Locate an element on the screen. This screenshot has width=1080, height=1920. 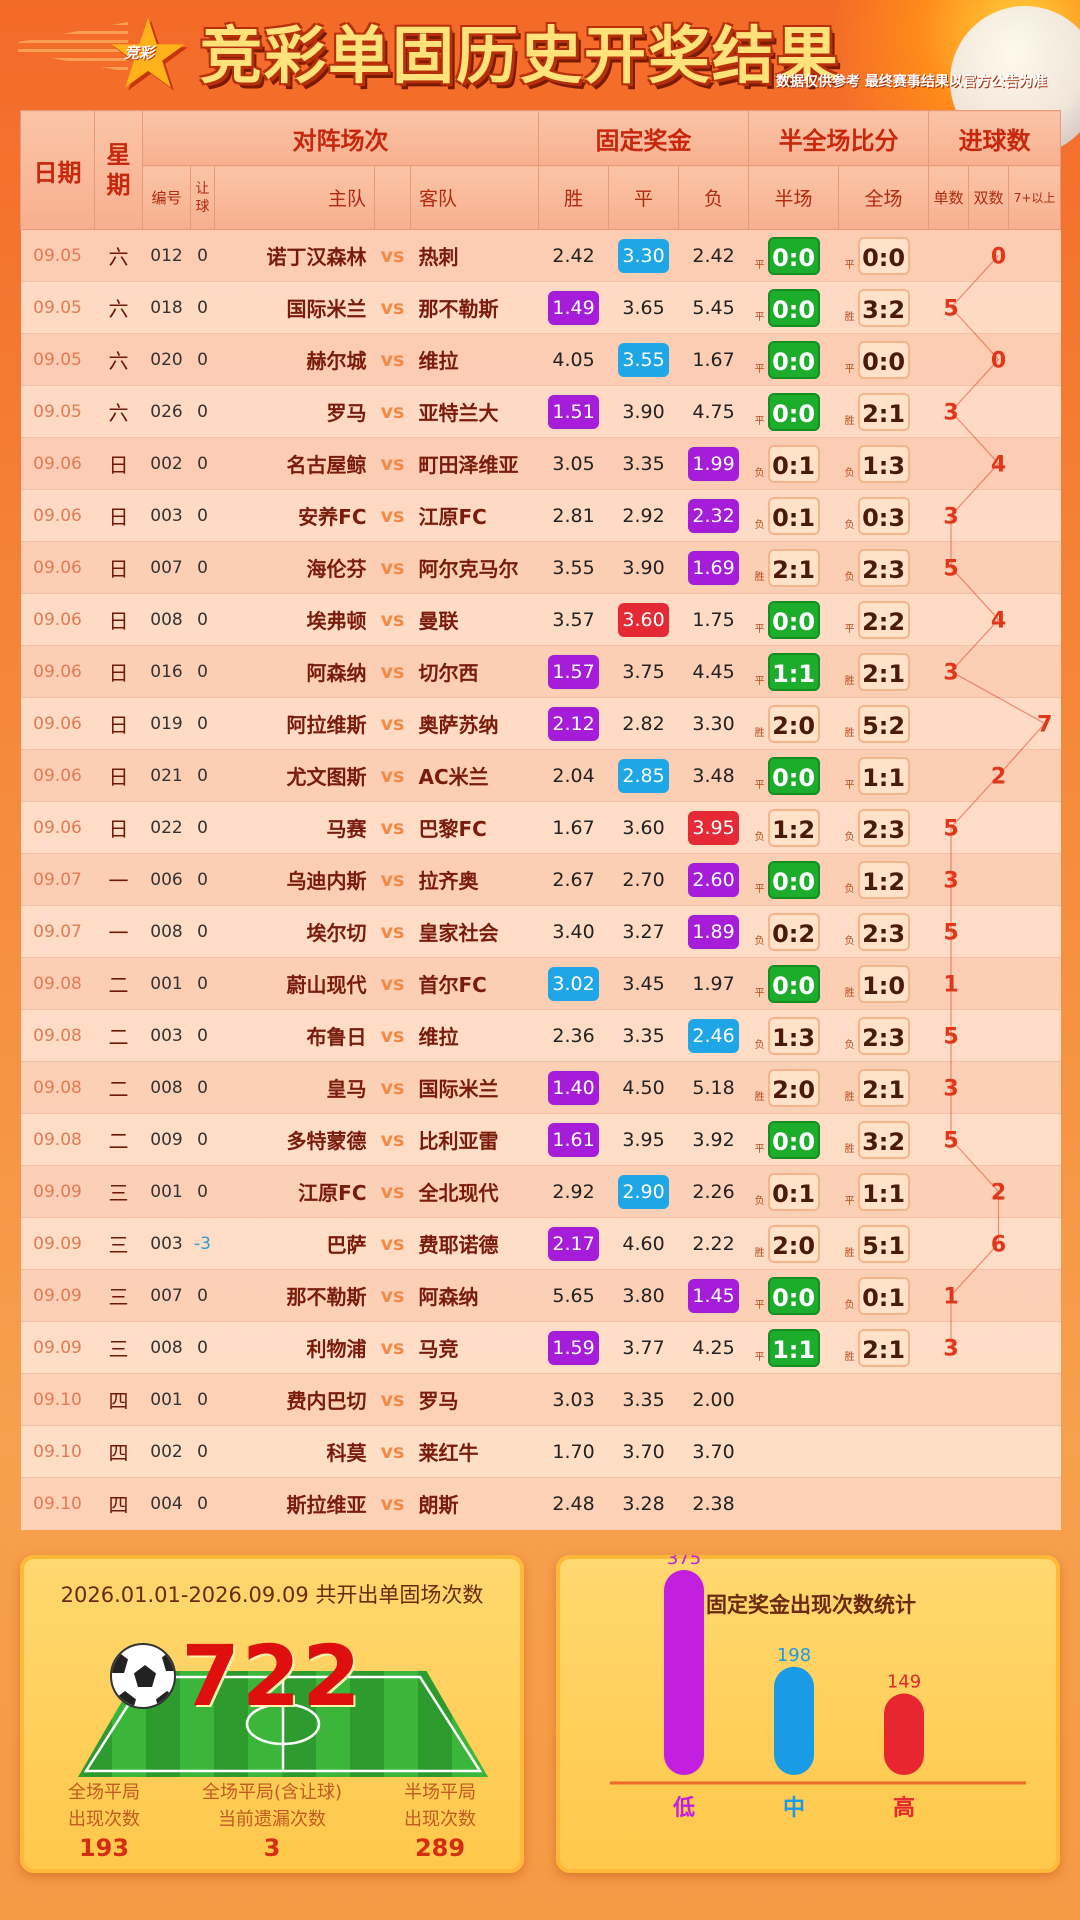
stat-half-draw: 半场平局 出现次数 289 is located at coordinates (440, 1821).